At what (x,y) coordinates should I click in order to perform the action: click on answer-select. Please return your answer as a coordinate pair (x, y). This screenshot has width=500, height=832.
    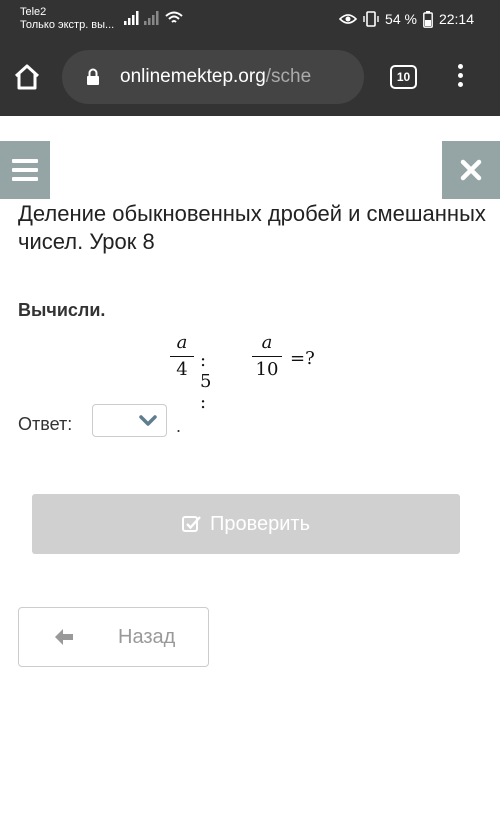
    Looking at the image, I should click on (129, 420).